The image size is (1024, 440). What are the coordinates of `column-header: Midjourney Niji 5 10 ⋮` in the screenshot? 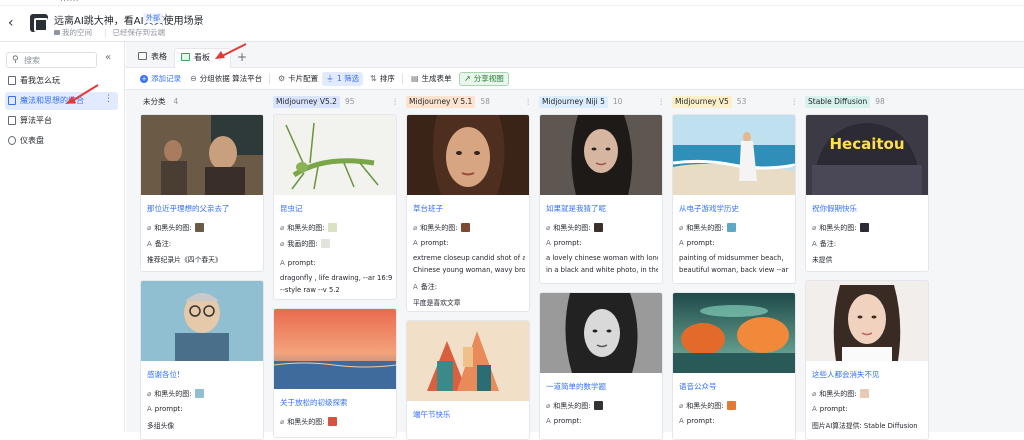 It's located at (602, 102).